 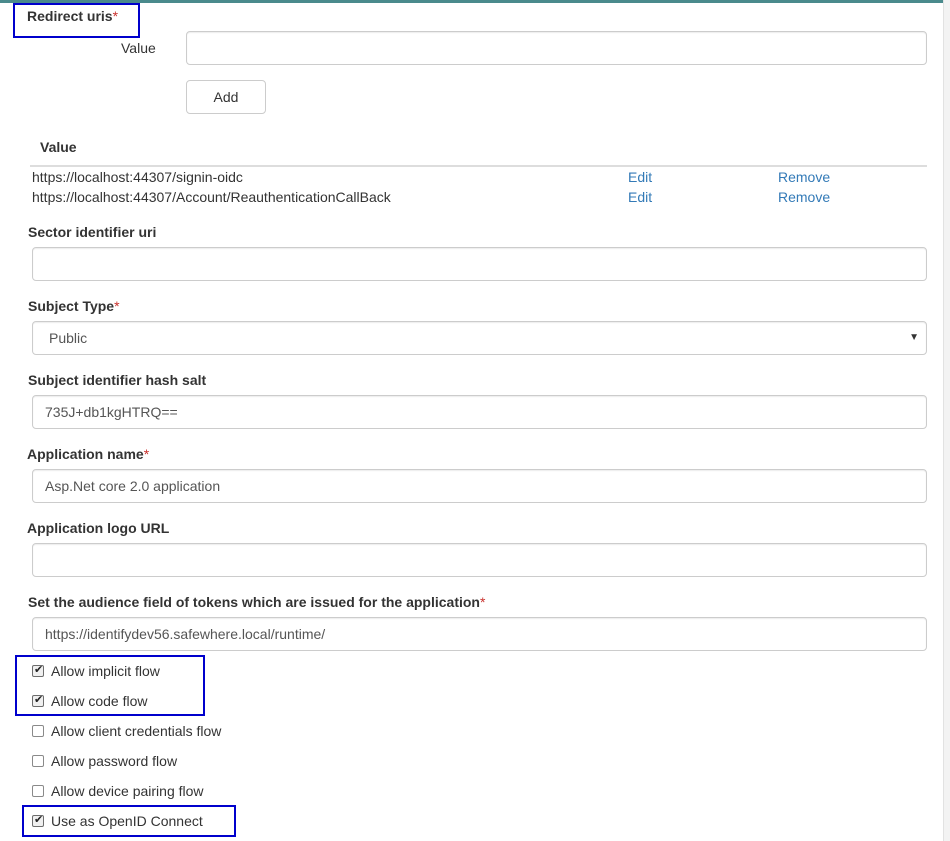 I want to click on redirect-table-header: Value, so click(x=58, y=147).